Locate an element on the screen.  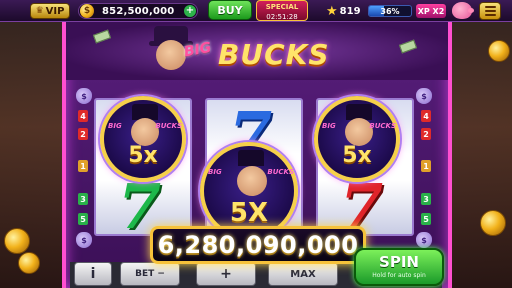
coin-icon: $ is located at coordinates (87, 11).